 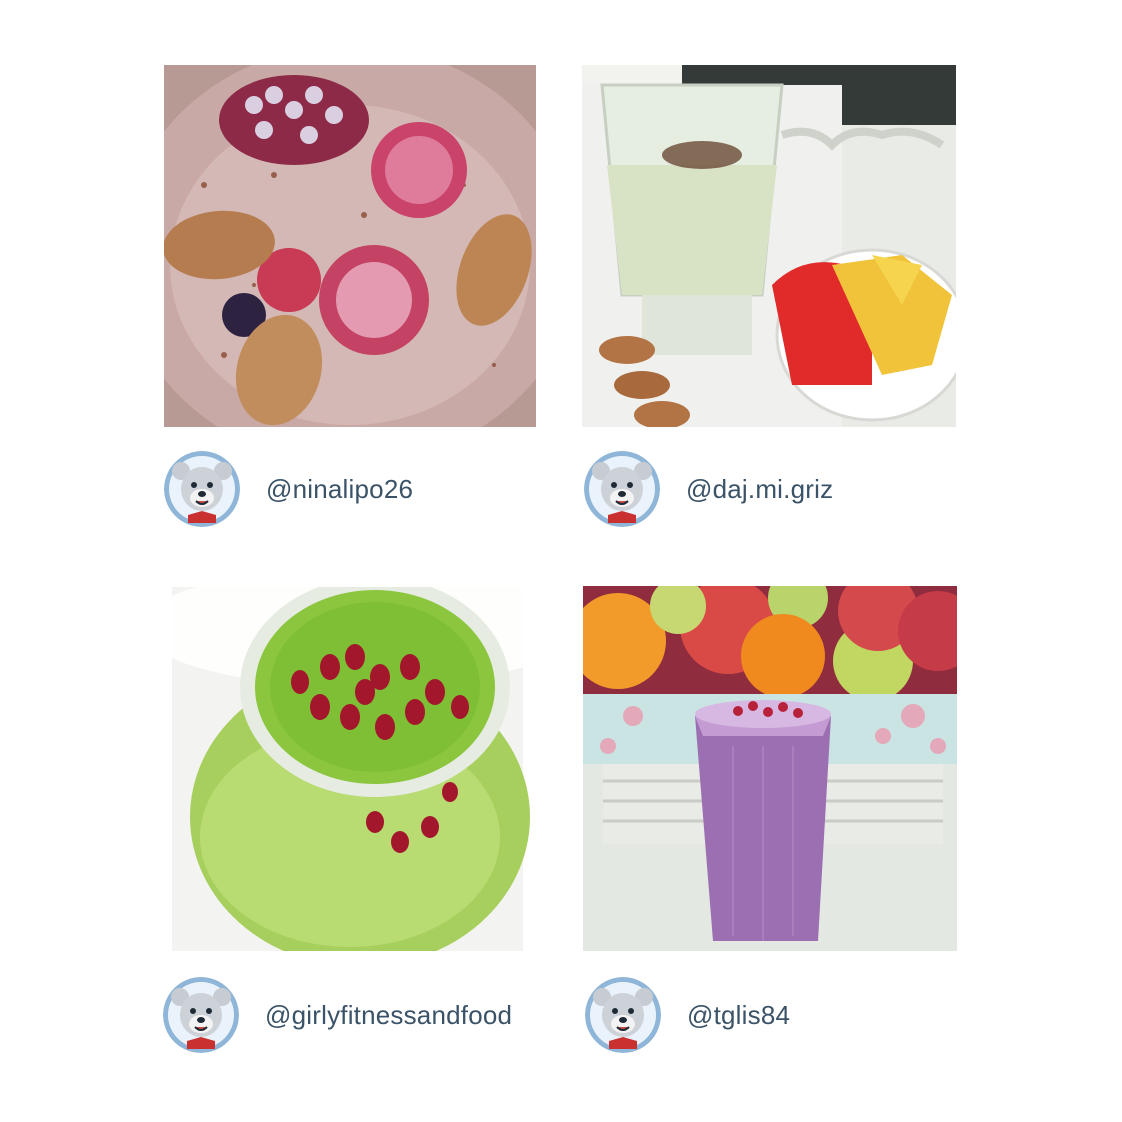 I want to click on username-label: @tglis84, so click(x=738, y=1015).